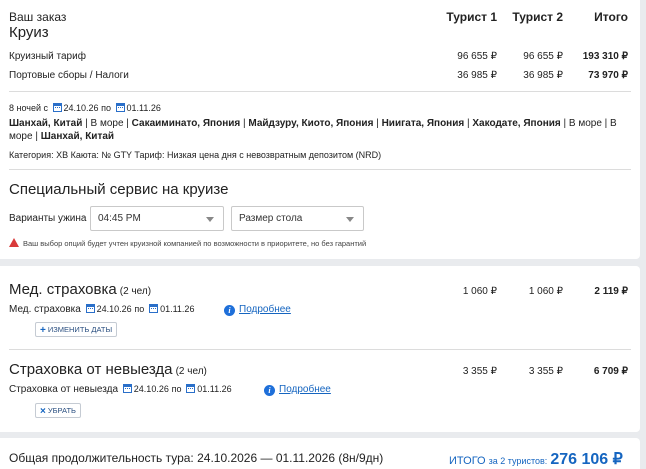 This screenshot has height=469, width=646. I want to click on service-title: Специальный сервис на круизе, so click(119, 189).